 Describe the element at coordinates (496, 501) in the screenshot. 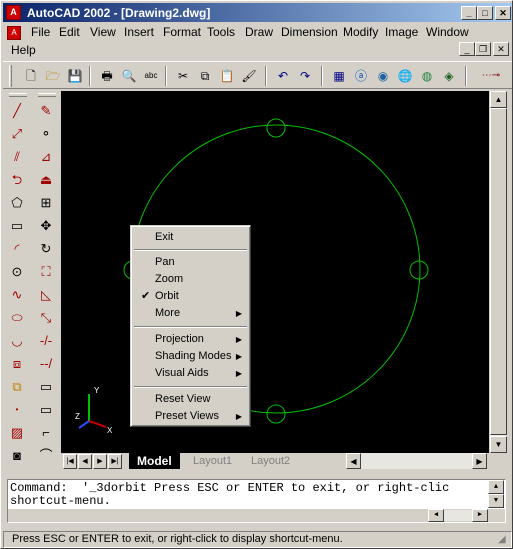

I see `cmd-scroll-down-button: ▼` at that location.